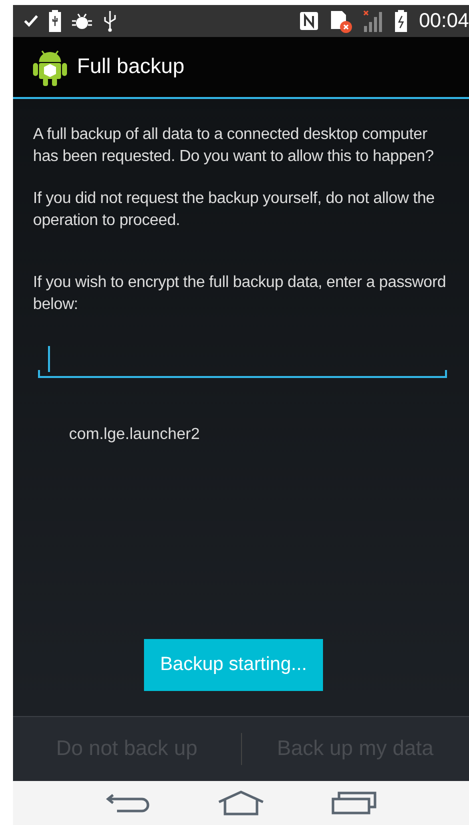 This screenshot has width=469, height=825. What do you see at coordinates (234, 146) in the screenshot?
I see `message-text: A full backup of all data to a connected desktop computer has been requested. Do you want to allow this to happen?` at bounding box center [234, 146].